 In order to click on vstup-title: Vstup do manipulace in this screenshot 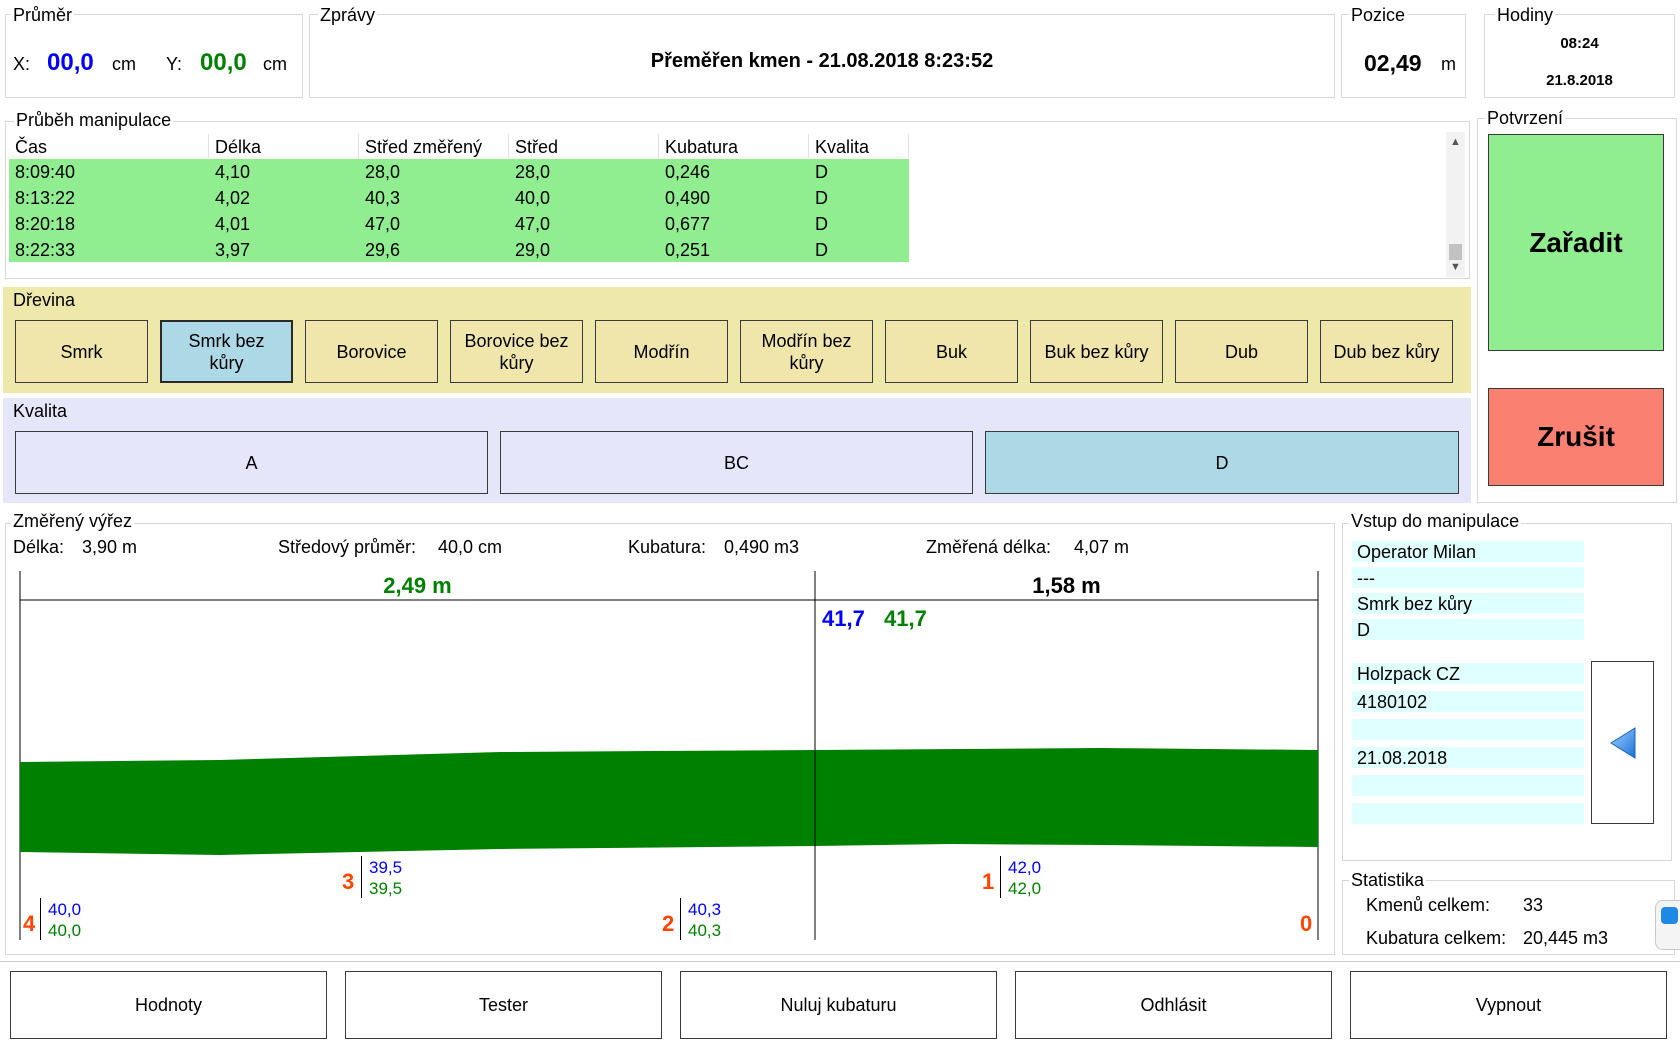, I will do `click(1435, 521)`.